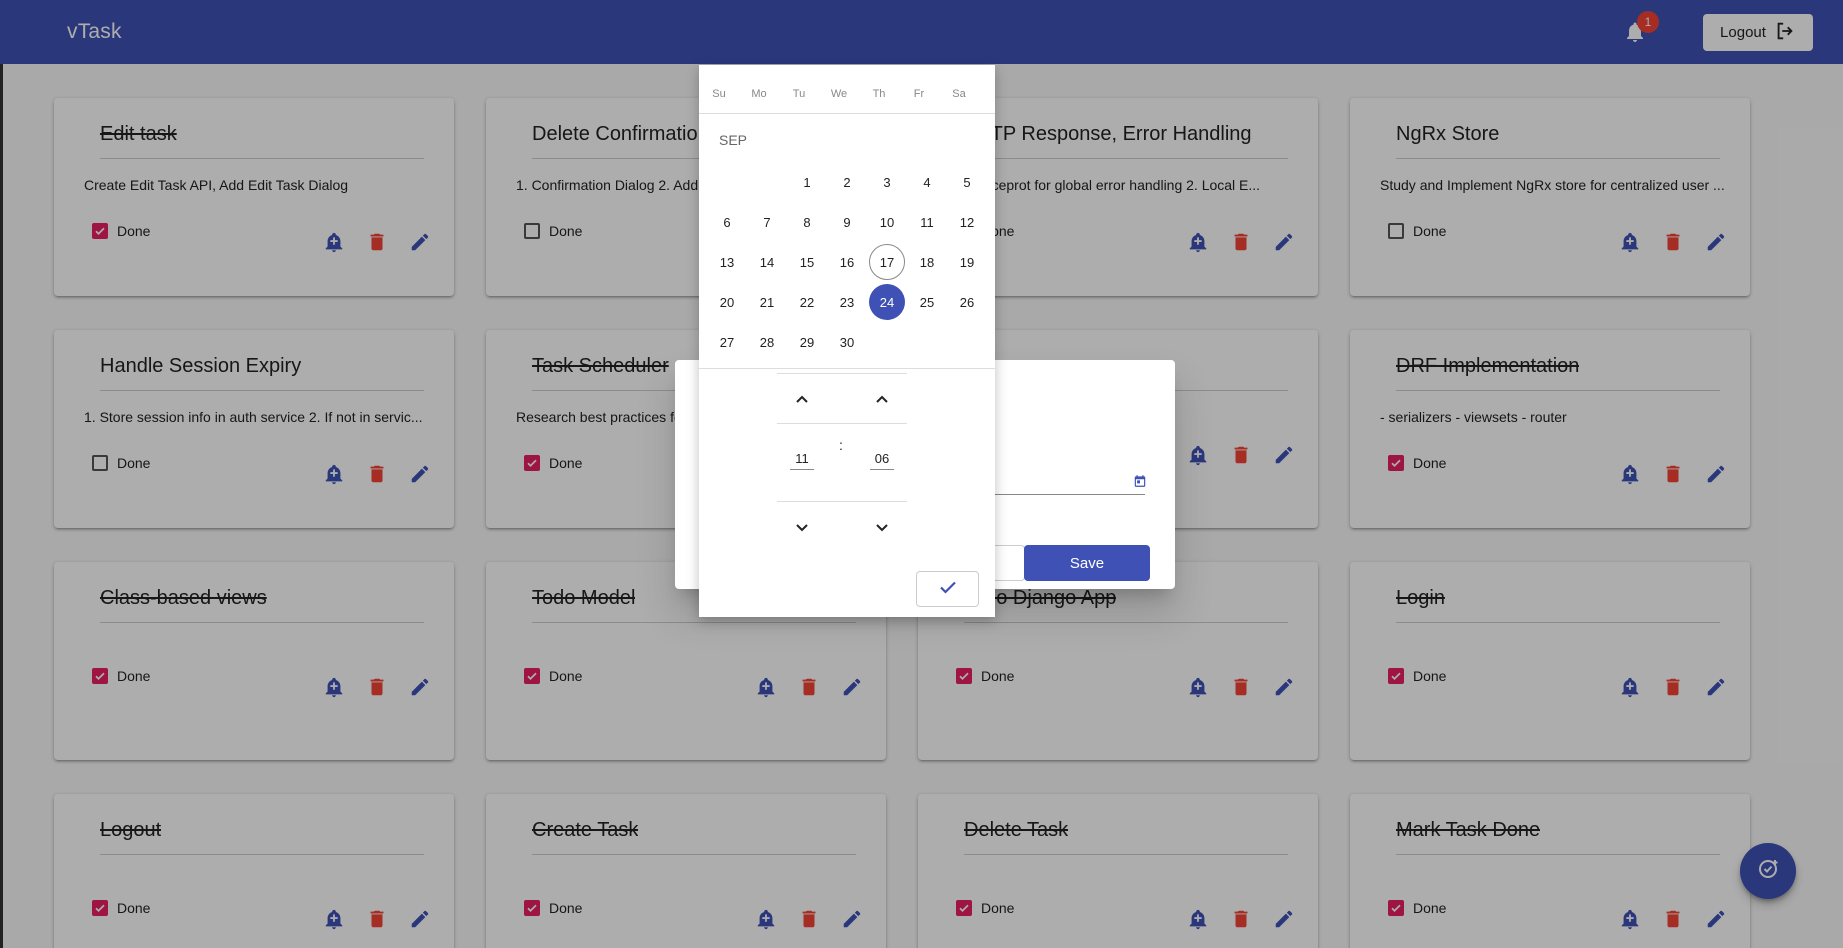 Image resolution: width=1843 pixels, height=948 pixels. What do you see at coordinates (767, 302) in the screenshot?
I see `calendar-day: 21` at bounding box center [767, 302].